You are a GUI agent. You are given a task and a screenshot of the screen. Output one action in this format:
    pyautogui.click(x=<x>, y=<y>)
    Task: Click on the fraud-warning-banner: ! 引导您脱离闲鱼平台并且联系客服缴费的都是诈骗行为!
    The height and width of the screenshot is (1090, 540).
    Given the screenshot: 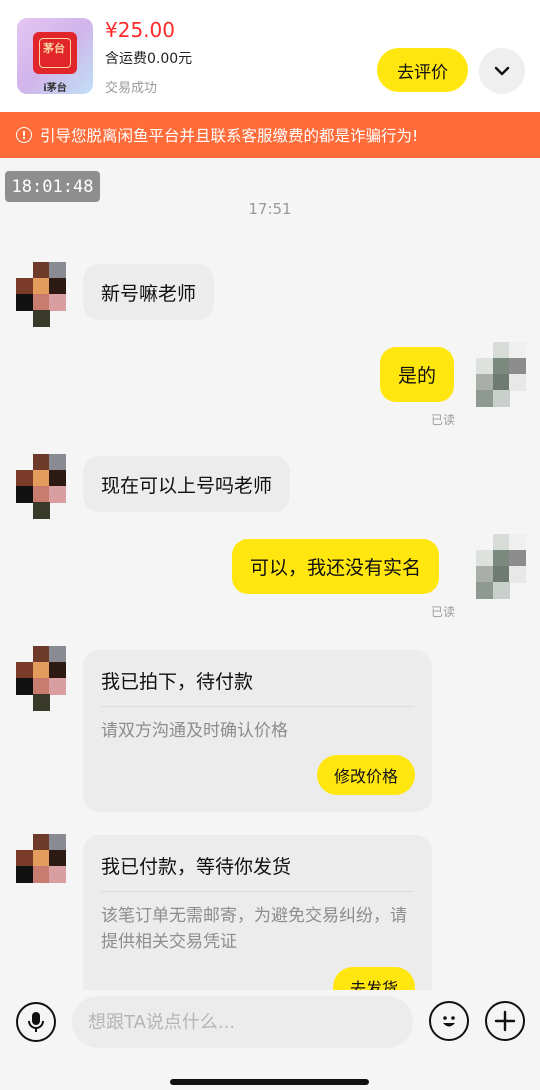 What is the action you would take?
    pyautogui.click(x=270, y=135)
    